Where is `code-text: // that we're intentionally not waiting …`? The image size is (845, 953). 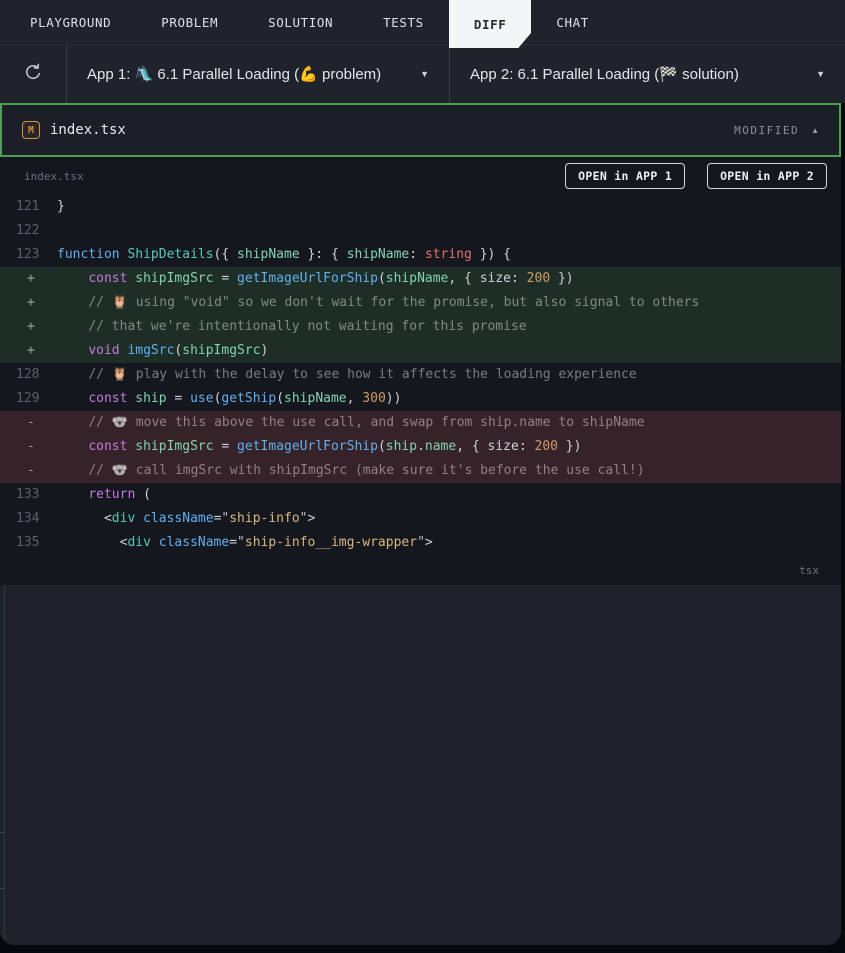
code-text: // that we're intentionally not waiting … is located at coordinates (307, 326).